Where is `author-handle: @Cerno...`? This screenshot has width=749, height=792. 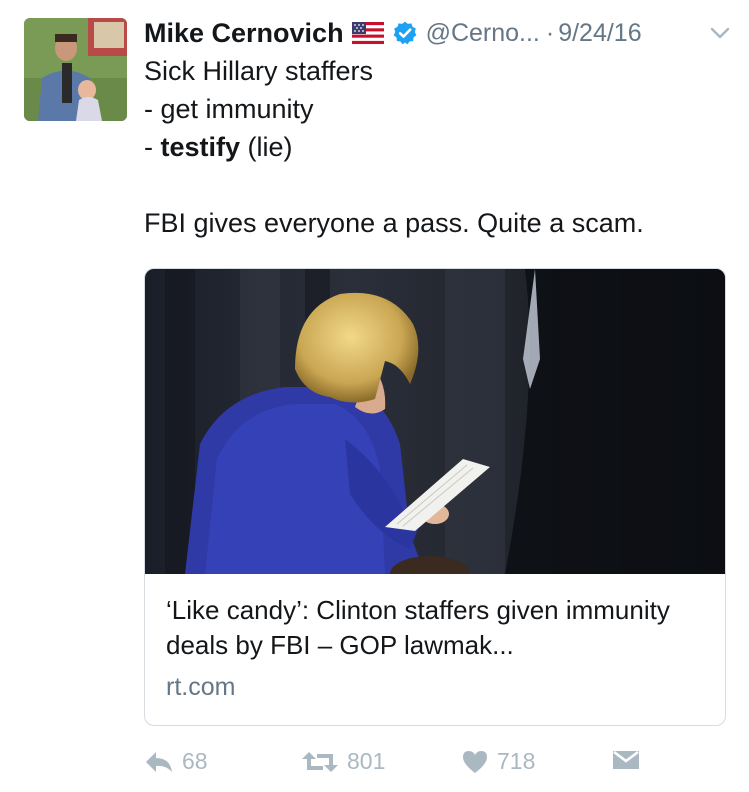 author-handle: @Cerno... is located at coordinates (483, 33).